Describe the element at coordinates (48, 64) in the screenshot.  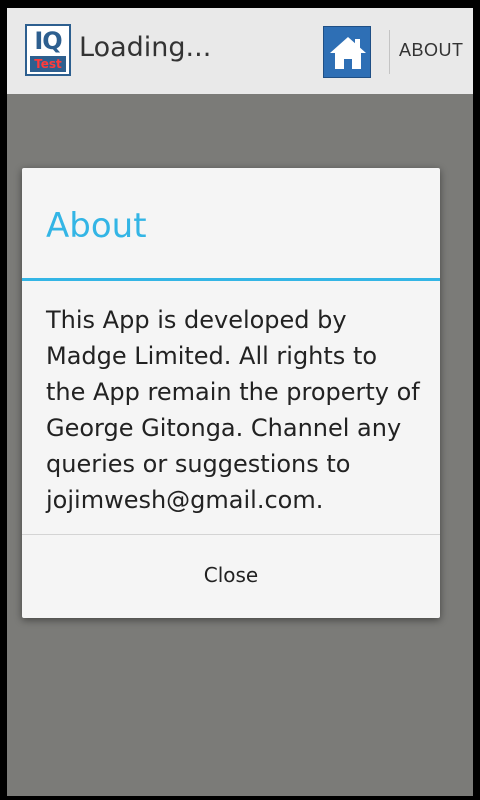
I see `logo-test-text: Test` at that location.